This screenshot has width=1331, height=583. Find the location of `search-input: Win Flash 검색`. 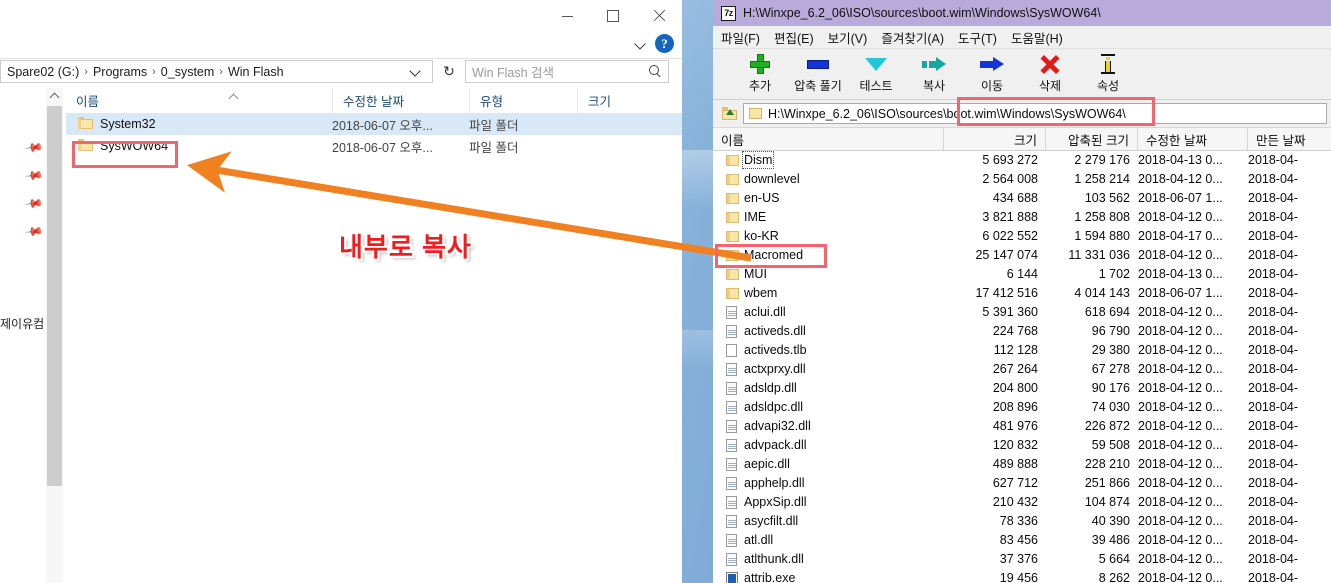

search-input: Win Flash 검색 is located at coordinates (567, 71).